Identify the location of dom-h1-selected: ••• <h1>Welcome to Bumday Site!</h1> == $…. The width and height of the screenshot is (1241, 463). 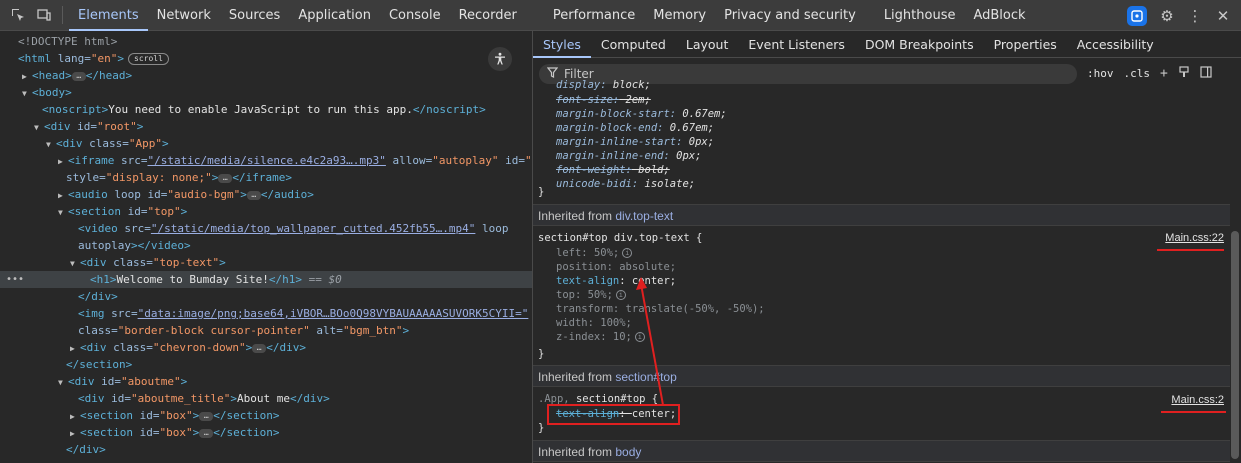
(266, 279).